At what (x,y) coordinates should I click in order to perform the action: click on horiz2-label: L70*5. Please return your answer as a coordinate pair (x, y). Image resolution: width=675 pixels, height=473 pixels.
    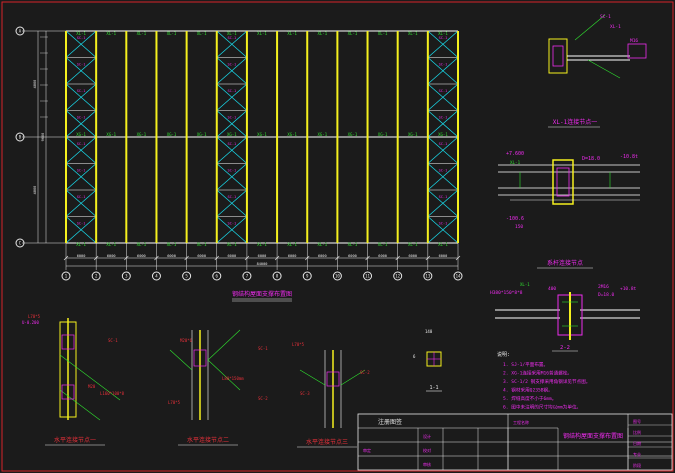
    Looking at the image, I should click on (174, 402).